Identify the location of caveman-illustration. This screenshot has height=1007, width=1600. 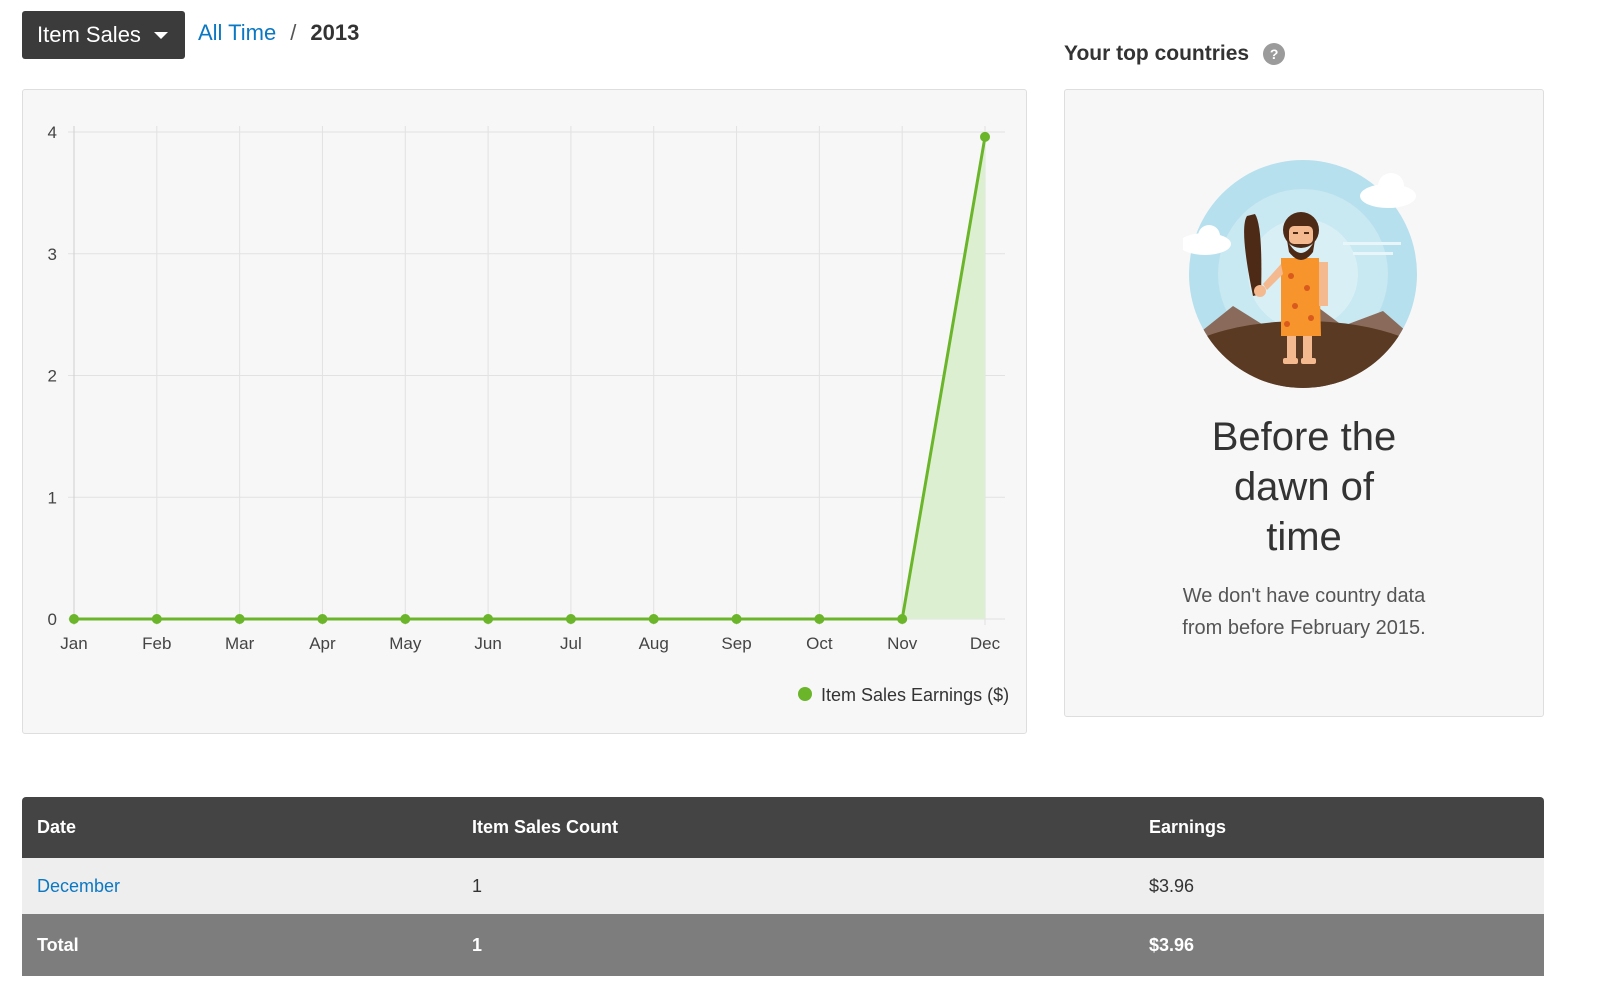
(1300, 274).